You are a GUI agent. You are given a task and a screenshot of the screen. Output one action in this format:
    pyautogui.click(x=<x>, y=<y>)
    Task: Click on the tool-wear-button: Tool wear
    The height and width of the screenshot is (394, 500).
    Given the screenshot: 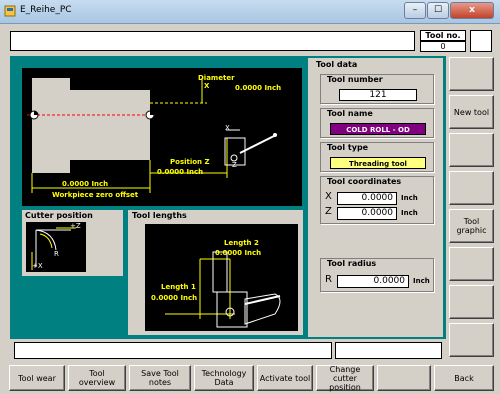 What is the action you would take?
    pyautogui.click(x=37, y=378)
    